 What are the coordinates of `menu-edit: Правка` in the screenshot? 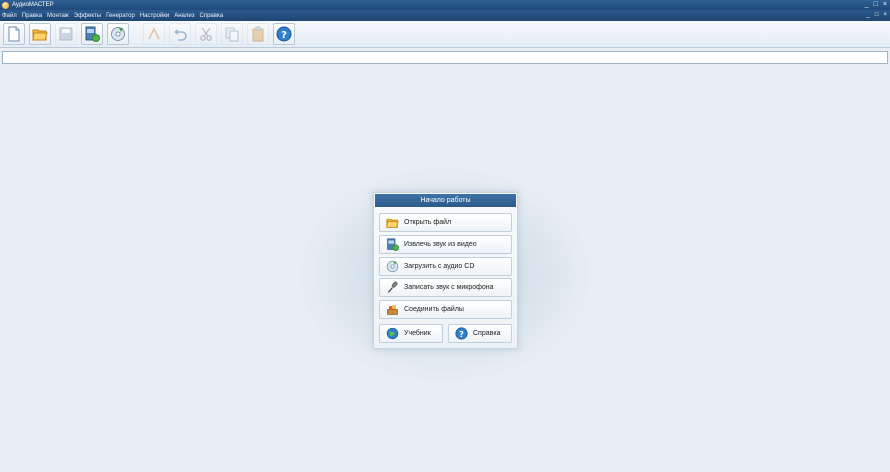 It's located at (32, 16).